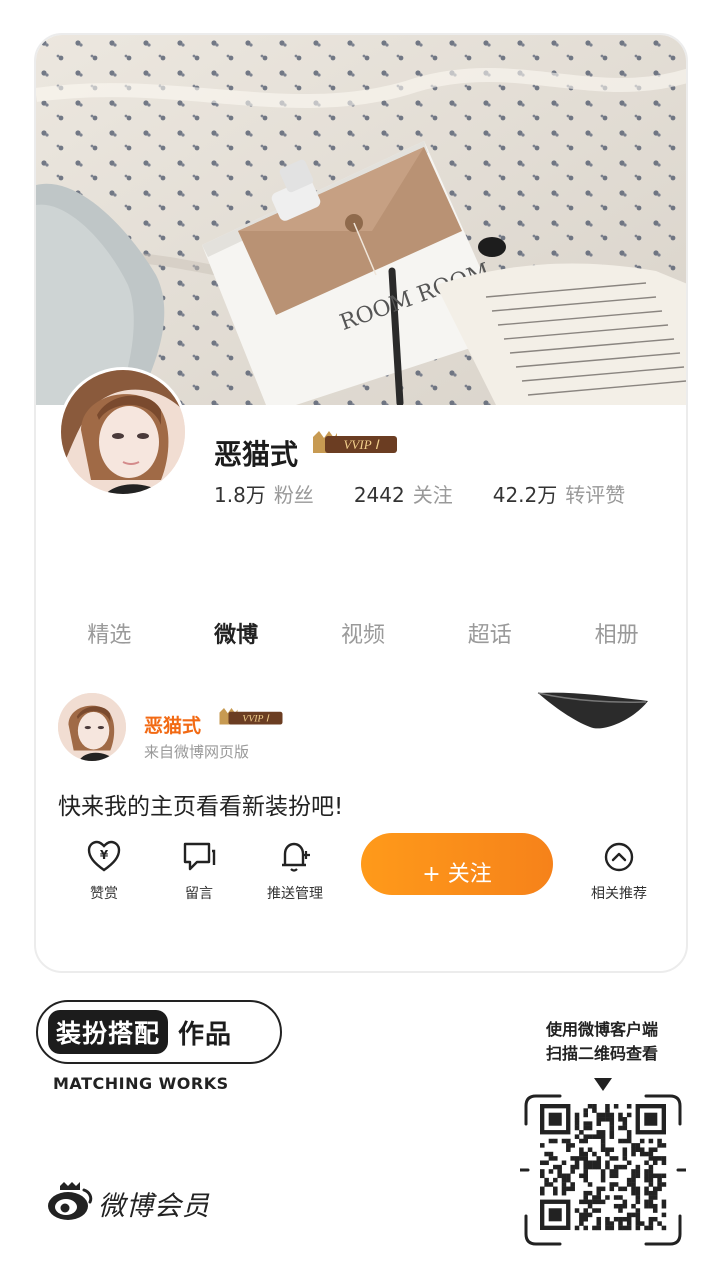 The image size is (720, 1282). Describe the element at coordinates (92, 727) in the screenshot. I see `post-author-avatar` at that location.